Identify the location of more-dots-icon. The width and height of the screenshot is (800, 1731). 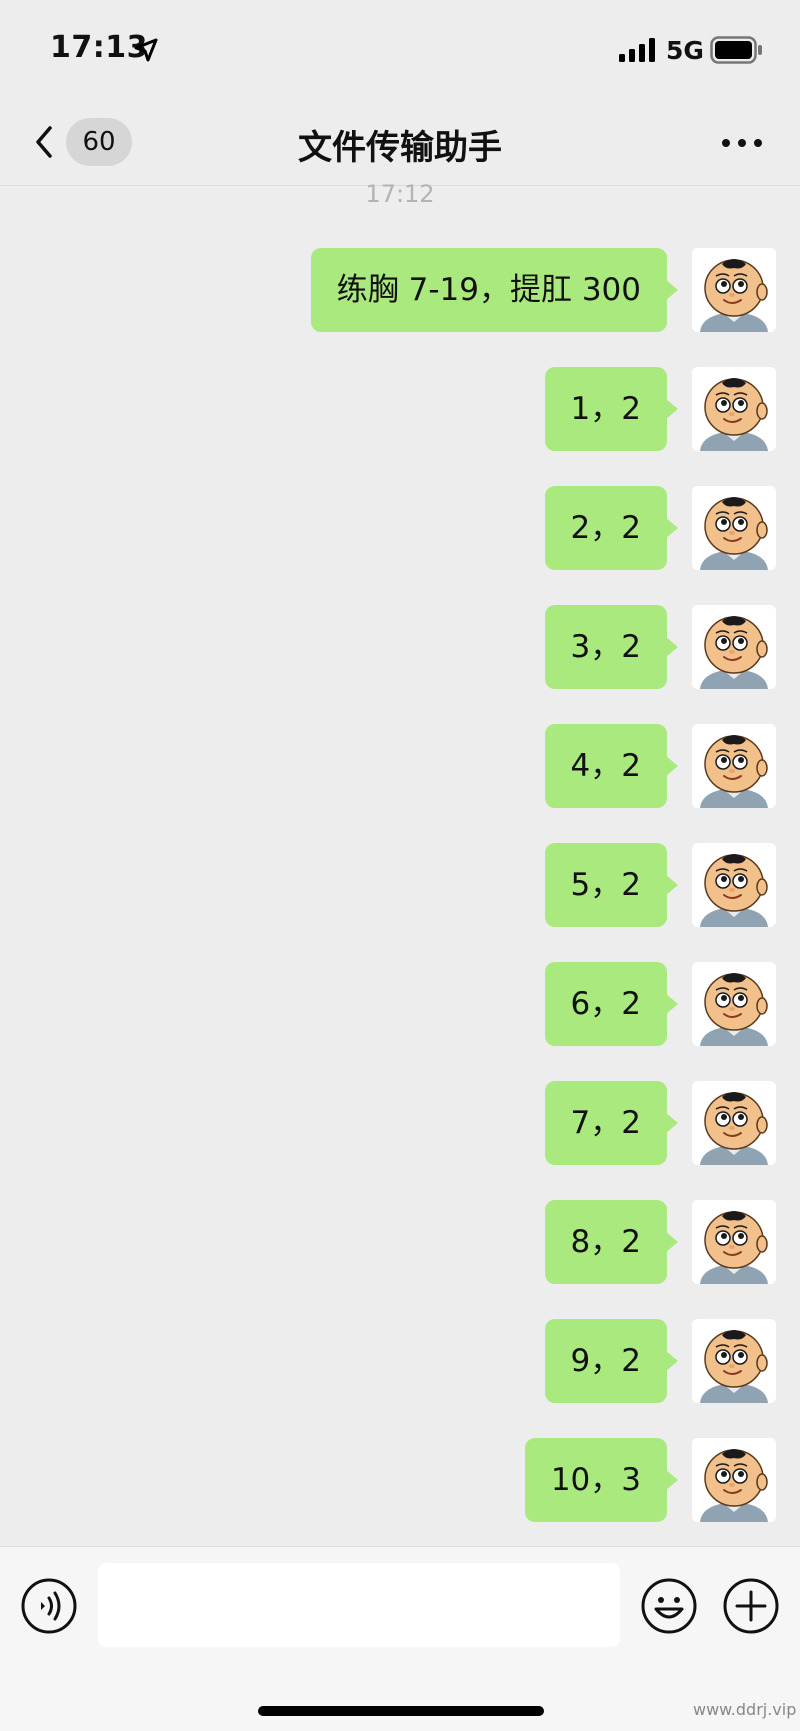
(742, 143).